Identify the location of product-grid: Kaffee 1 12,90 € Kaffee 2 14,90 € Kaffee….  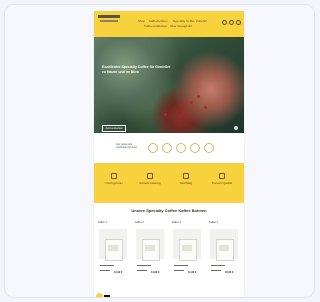
(169, 259).